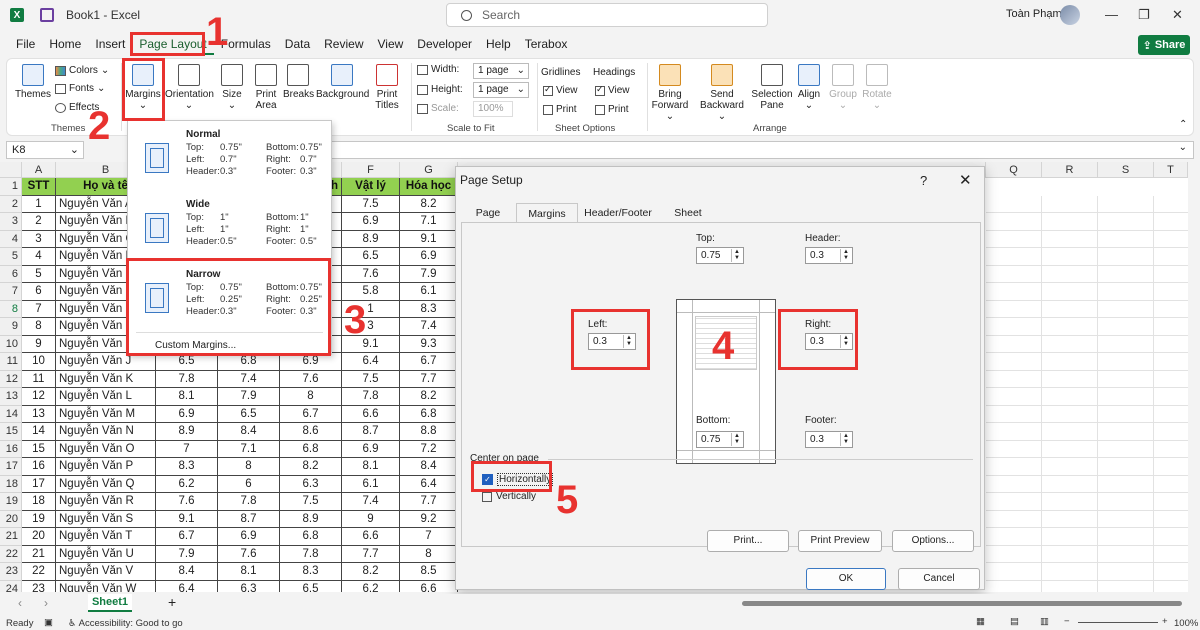 This screenshot has height=630, width=1200. I want to click on row-header: 23, so click(11, 572).